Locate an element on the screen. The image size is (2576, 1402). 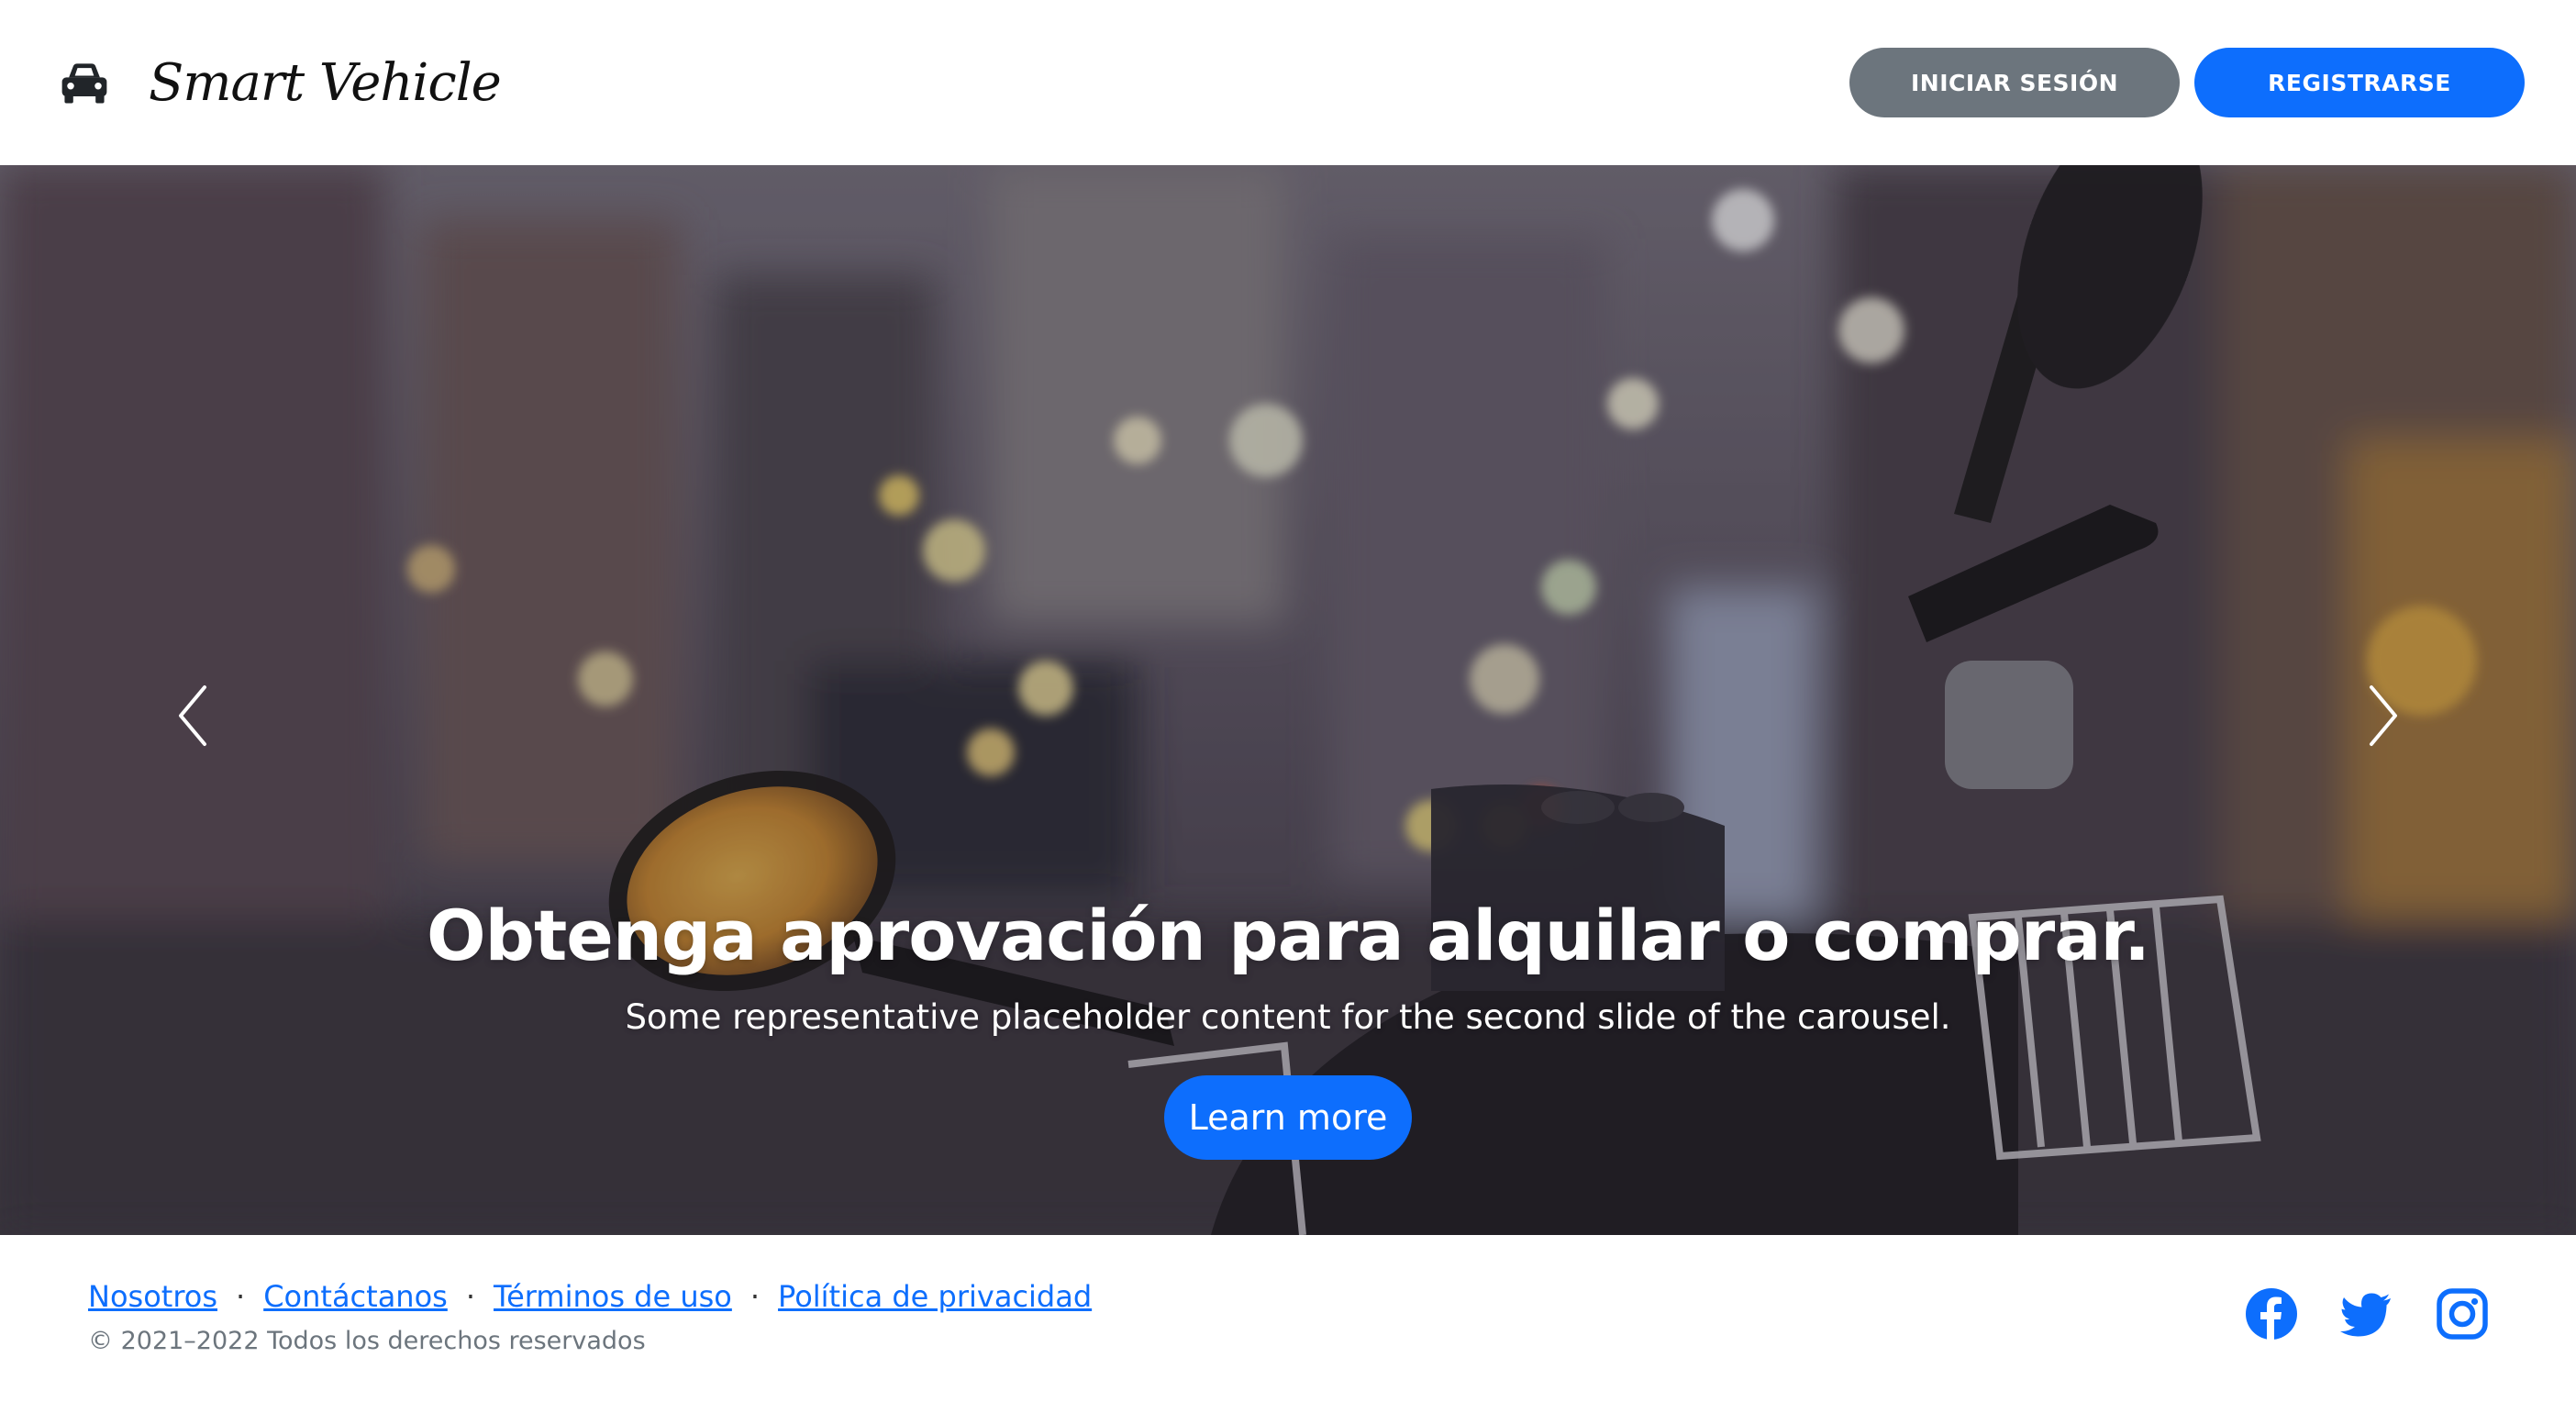
learn-more-button: Learn more is located at coordinates (1288, 1117).